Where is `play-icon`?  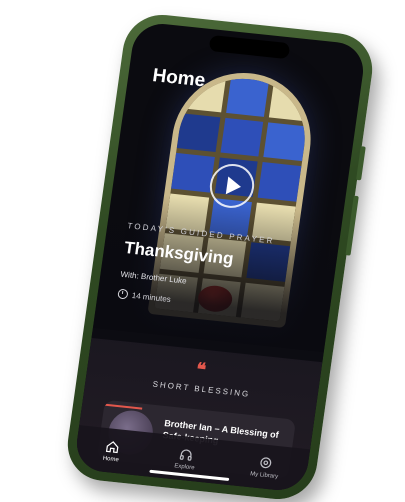 play-icon is located at coordinates (234, 186).